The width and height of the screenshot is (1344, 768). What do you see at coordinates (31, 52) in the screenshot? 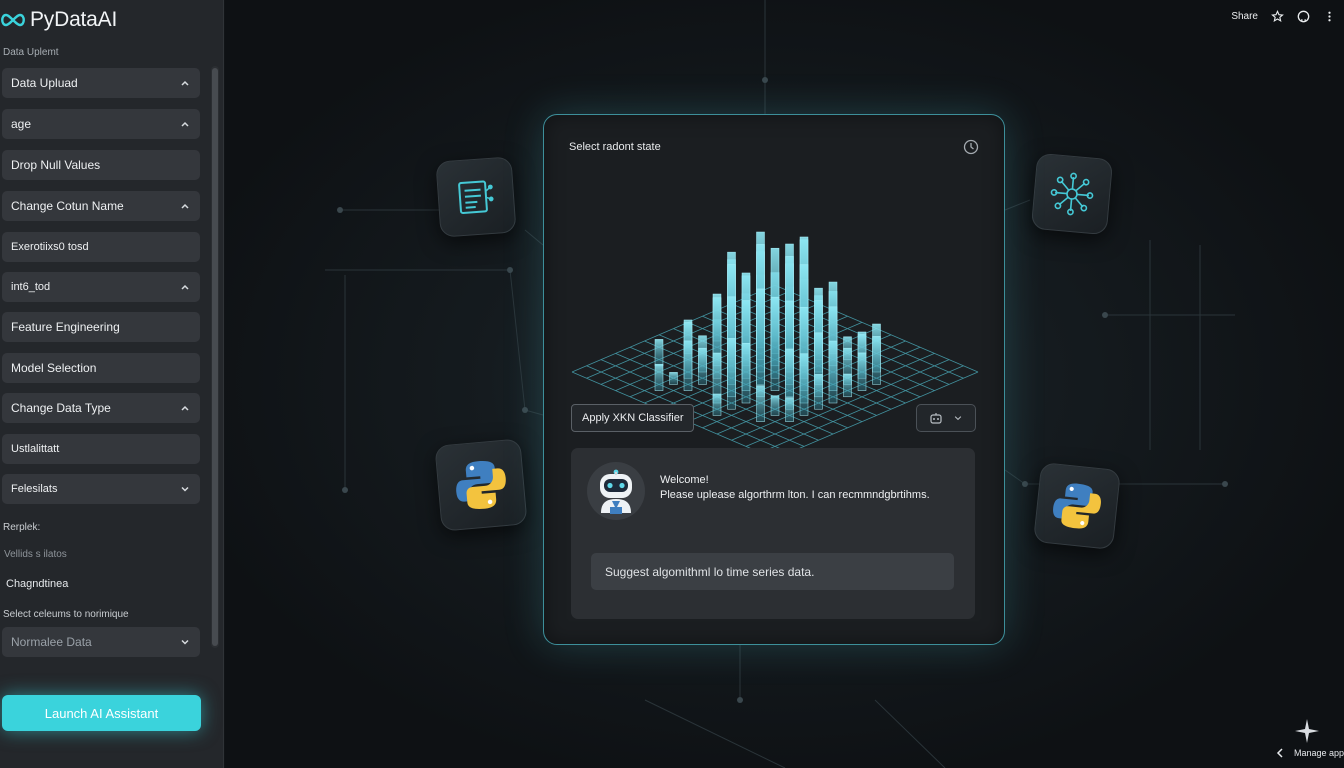
I see `sidebar-caption: Data Uplemt` at bounding box center [31, 52].